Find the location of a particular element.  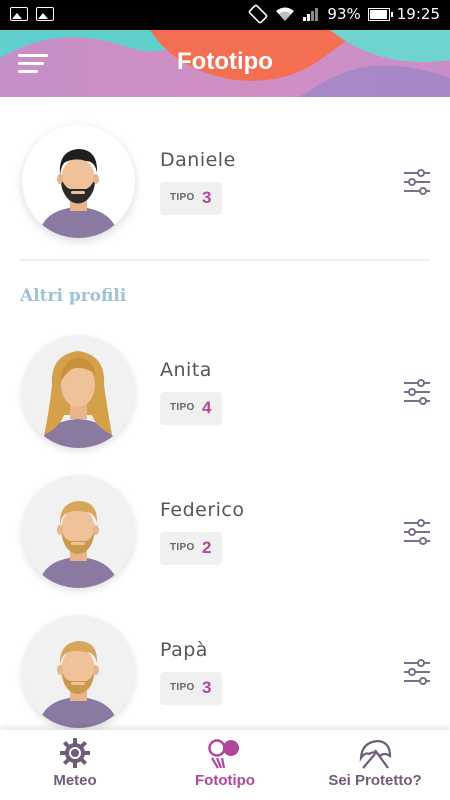

clock: 19:25 is located at coordinates (418, 14).